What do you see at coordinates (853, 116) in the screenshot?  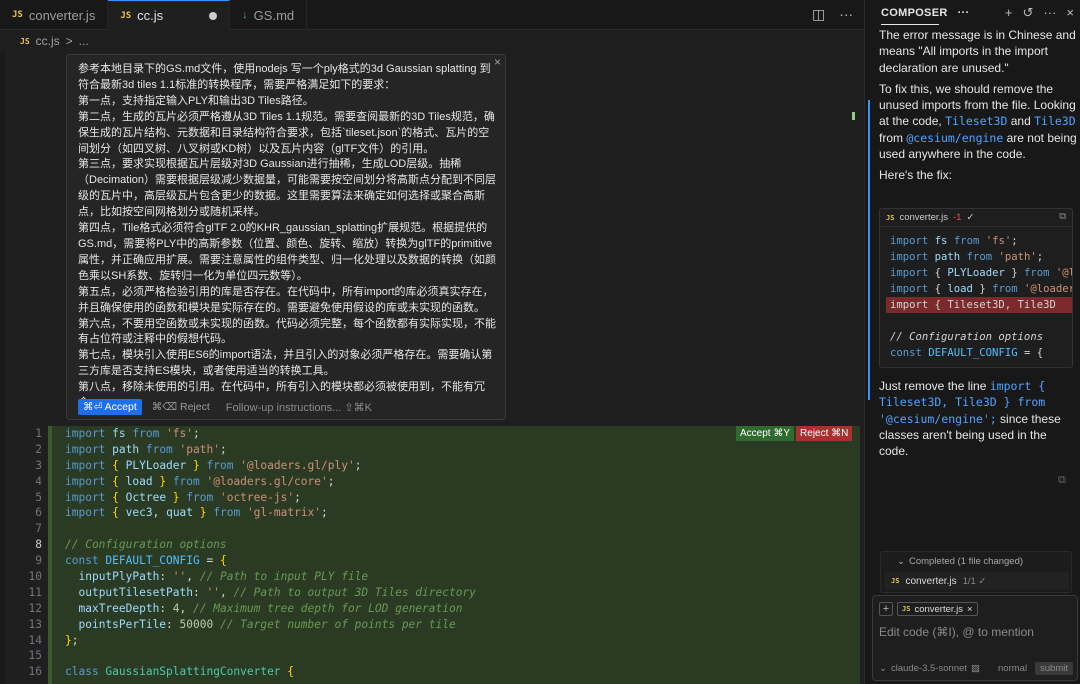 I see `change-marker` at bounding box center [853, 116].